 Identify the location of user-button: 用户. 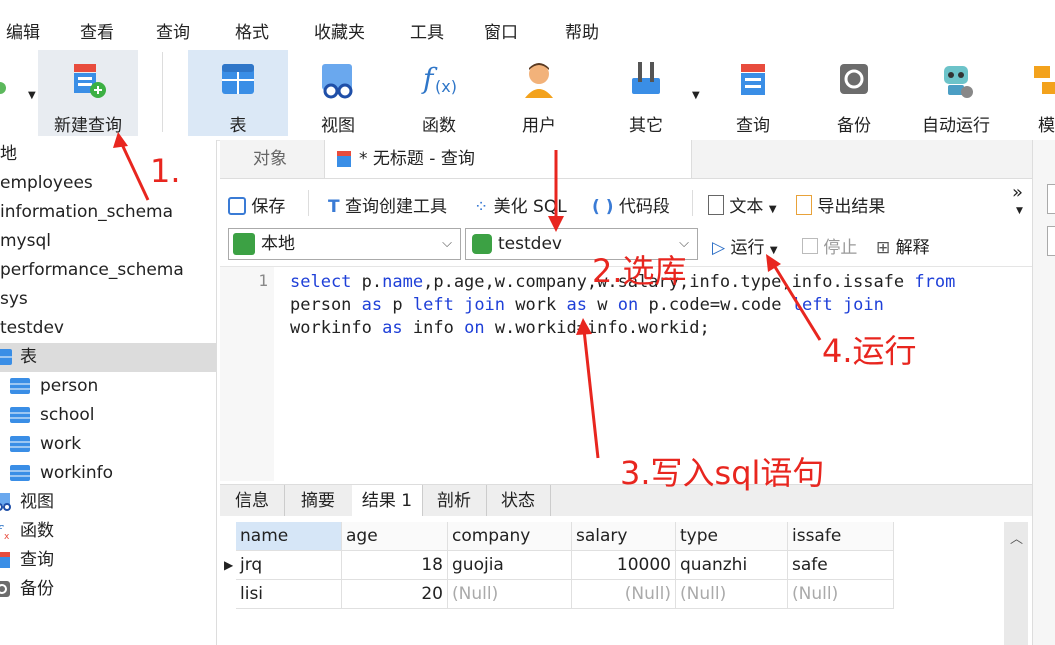
(539, 93).